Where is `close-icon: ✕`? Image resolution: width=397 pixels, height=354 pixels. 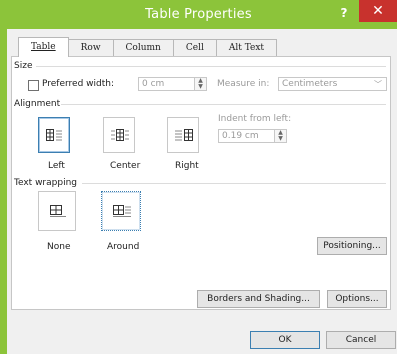
close-icon: ✕ is located at coordinates (378, 11).